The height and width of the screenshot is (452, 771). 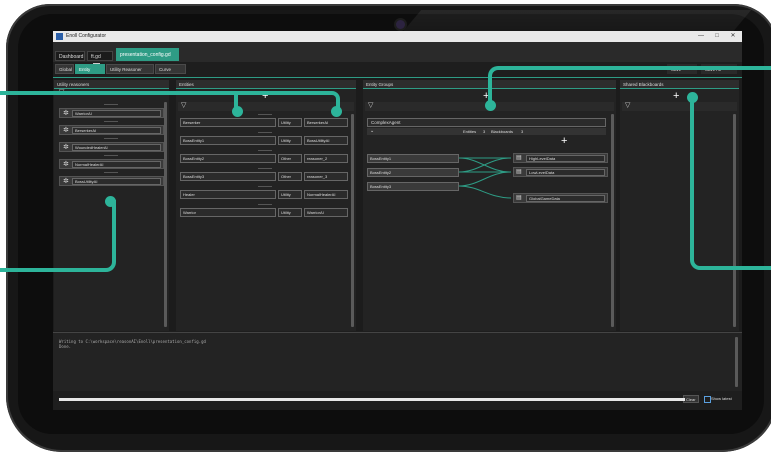 I want to click on blackboard-name: HighLevelData, so click(x=565, y=158).